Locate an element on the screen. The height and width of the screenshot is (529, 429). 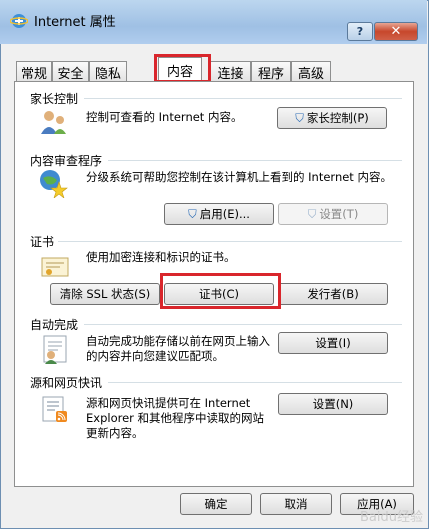
globe-star-icon is located at coordinates (54, 184).